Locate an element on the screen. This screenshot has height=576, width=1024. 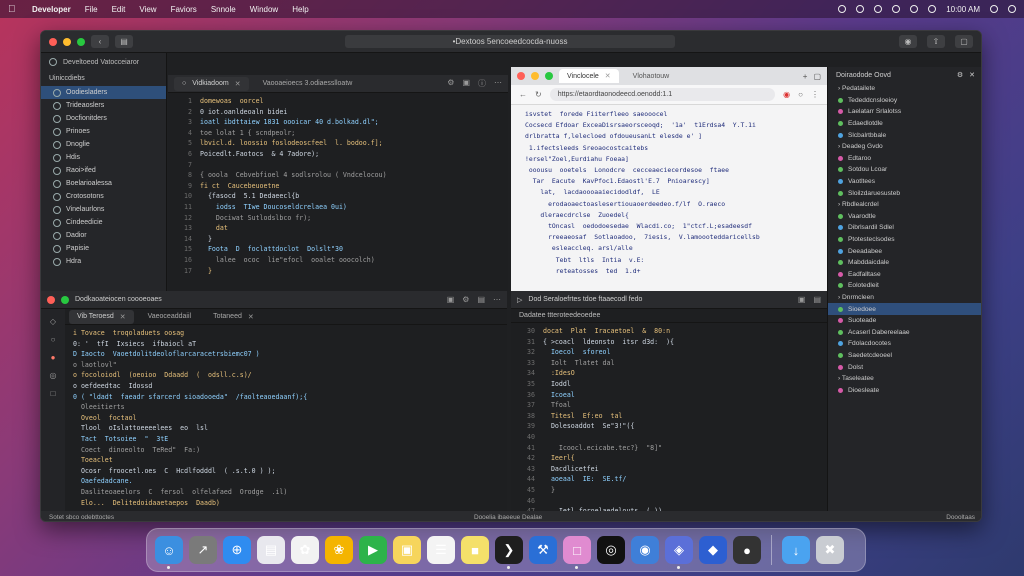
code-line: 38 Titesl Ef:eo tal is located at coordinates (669, 416).